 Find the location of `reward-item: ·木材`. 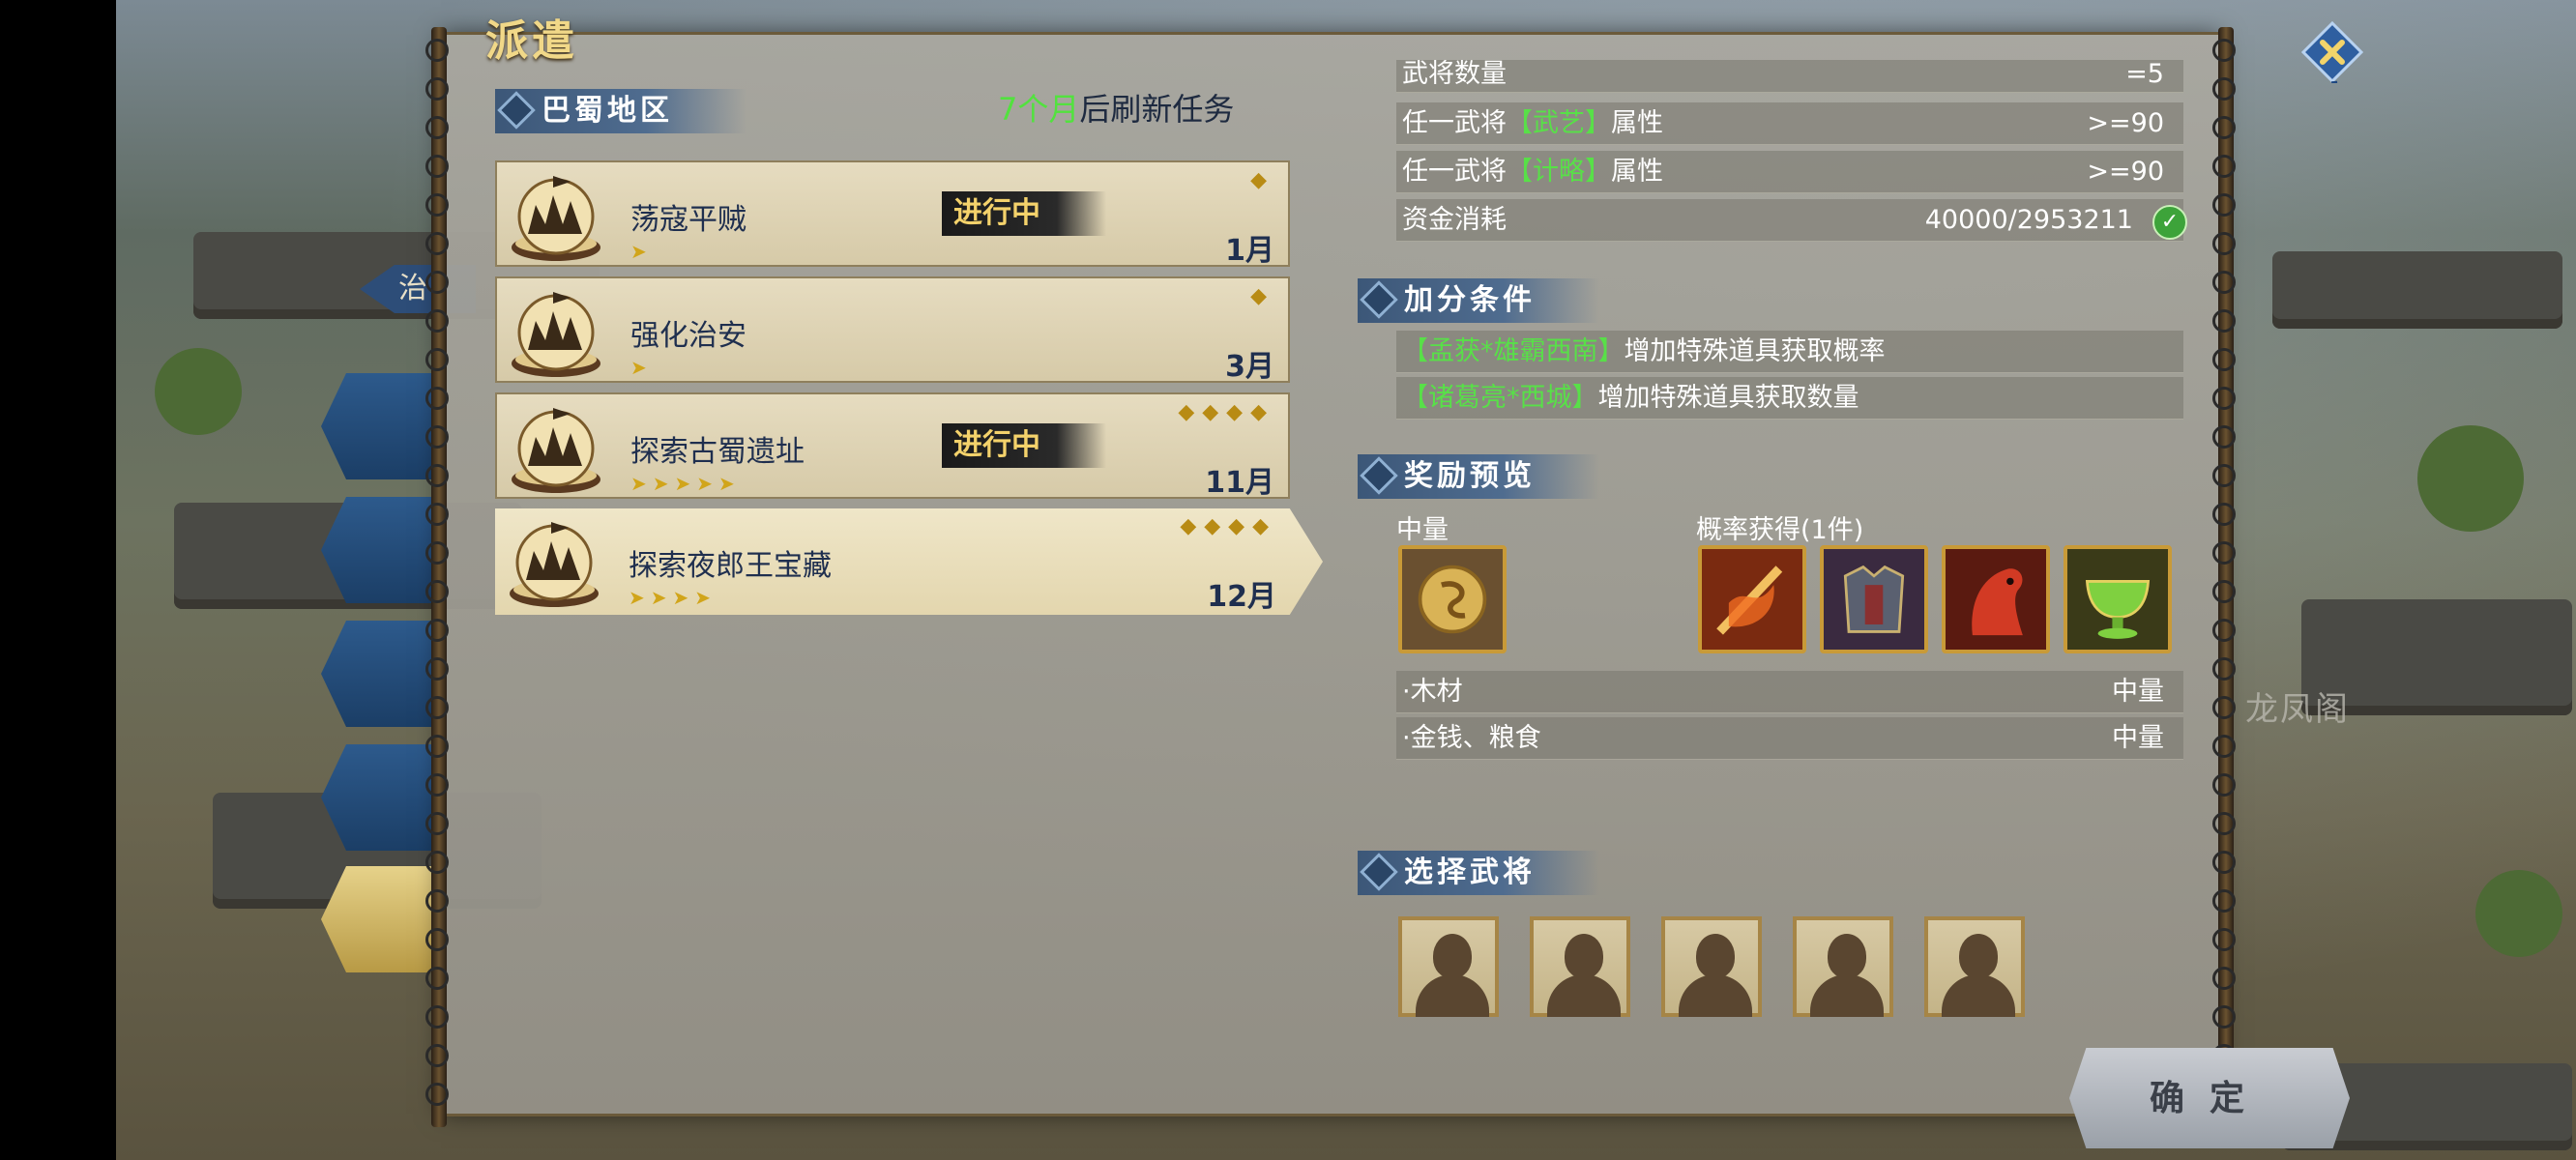

reward-item: ·木材 is located at coordinates (1432, 692).